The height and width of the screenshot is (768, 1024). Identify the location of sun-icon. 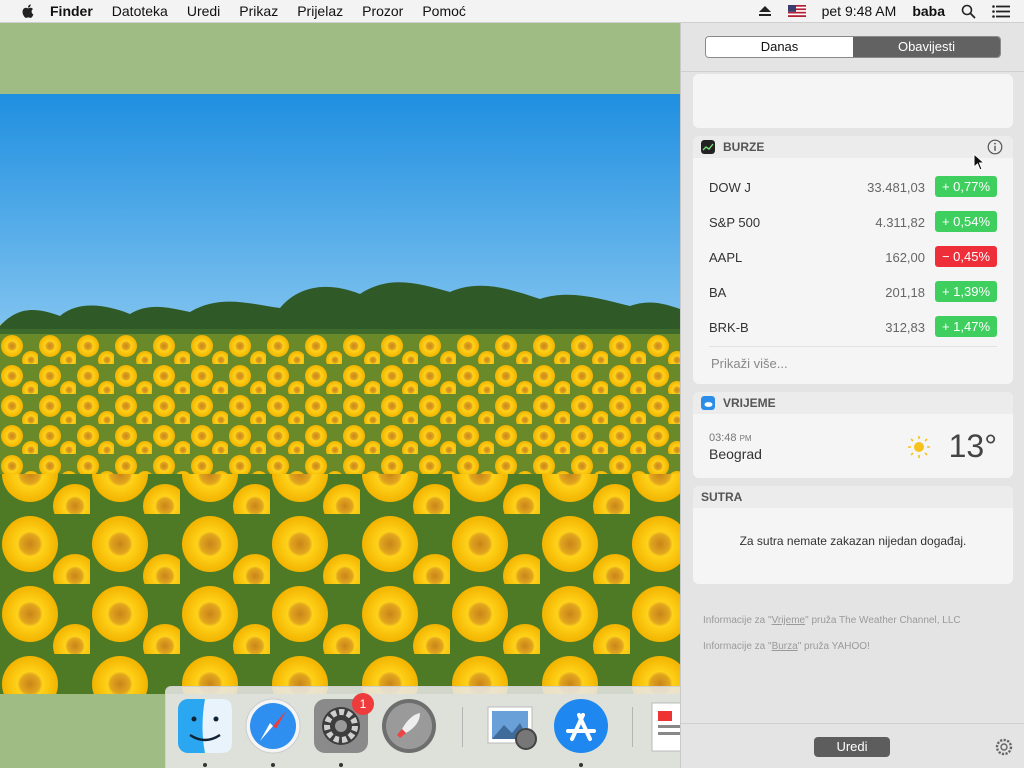
(919, 447).